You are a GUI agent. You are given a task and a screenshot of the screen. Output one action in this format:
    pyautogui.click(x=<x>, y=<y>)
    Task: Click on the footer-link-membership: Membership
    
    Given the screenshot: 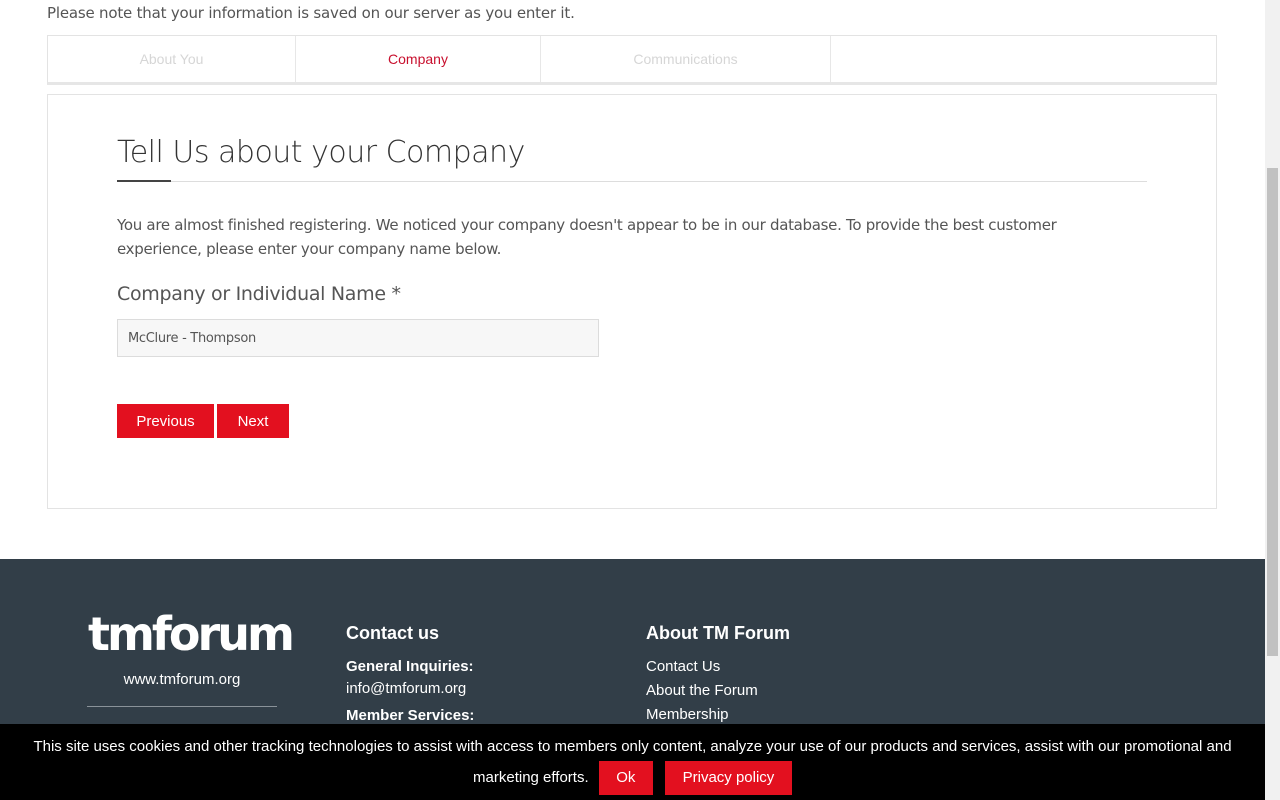 What is the action you would take?
    pyautogui.click(x=687, y=714)
    